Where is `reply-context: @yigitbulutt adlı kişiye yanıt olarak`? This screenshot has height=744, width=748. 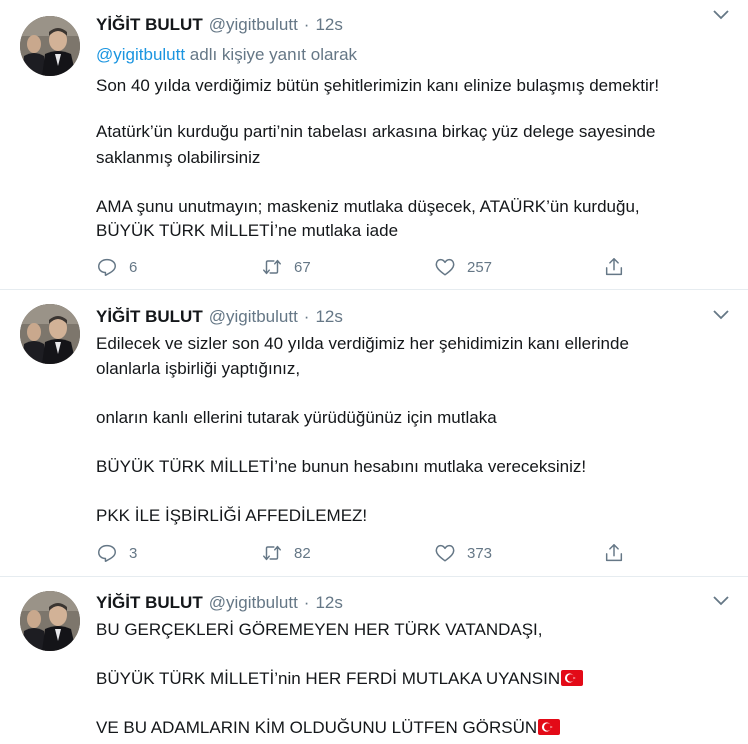
reply-context: @yigitbulutt adlı kişiye yanıt olarak is located at coordinates (226, 55).